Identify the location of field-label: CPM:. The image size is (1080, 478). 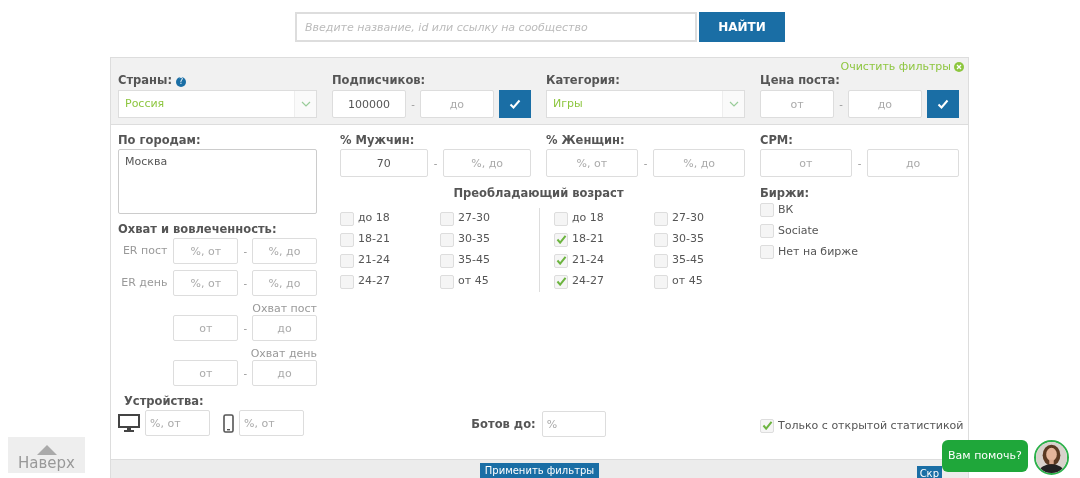
(777, 140).